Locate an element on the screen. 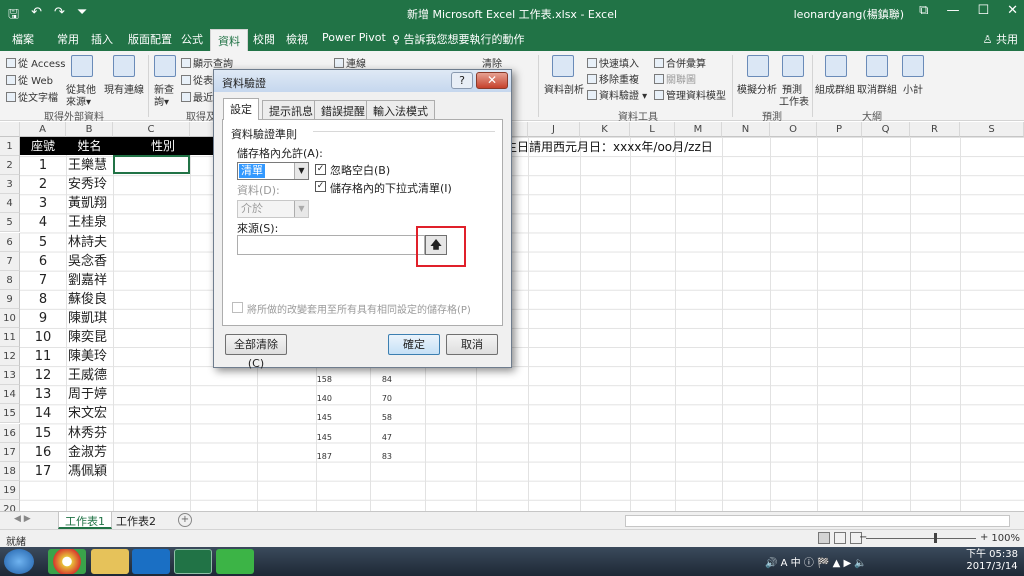 The height and width of the screenshot is (576, 1024). outlook-icon is located at coordinates (151, 561).